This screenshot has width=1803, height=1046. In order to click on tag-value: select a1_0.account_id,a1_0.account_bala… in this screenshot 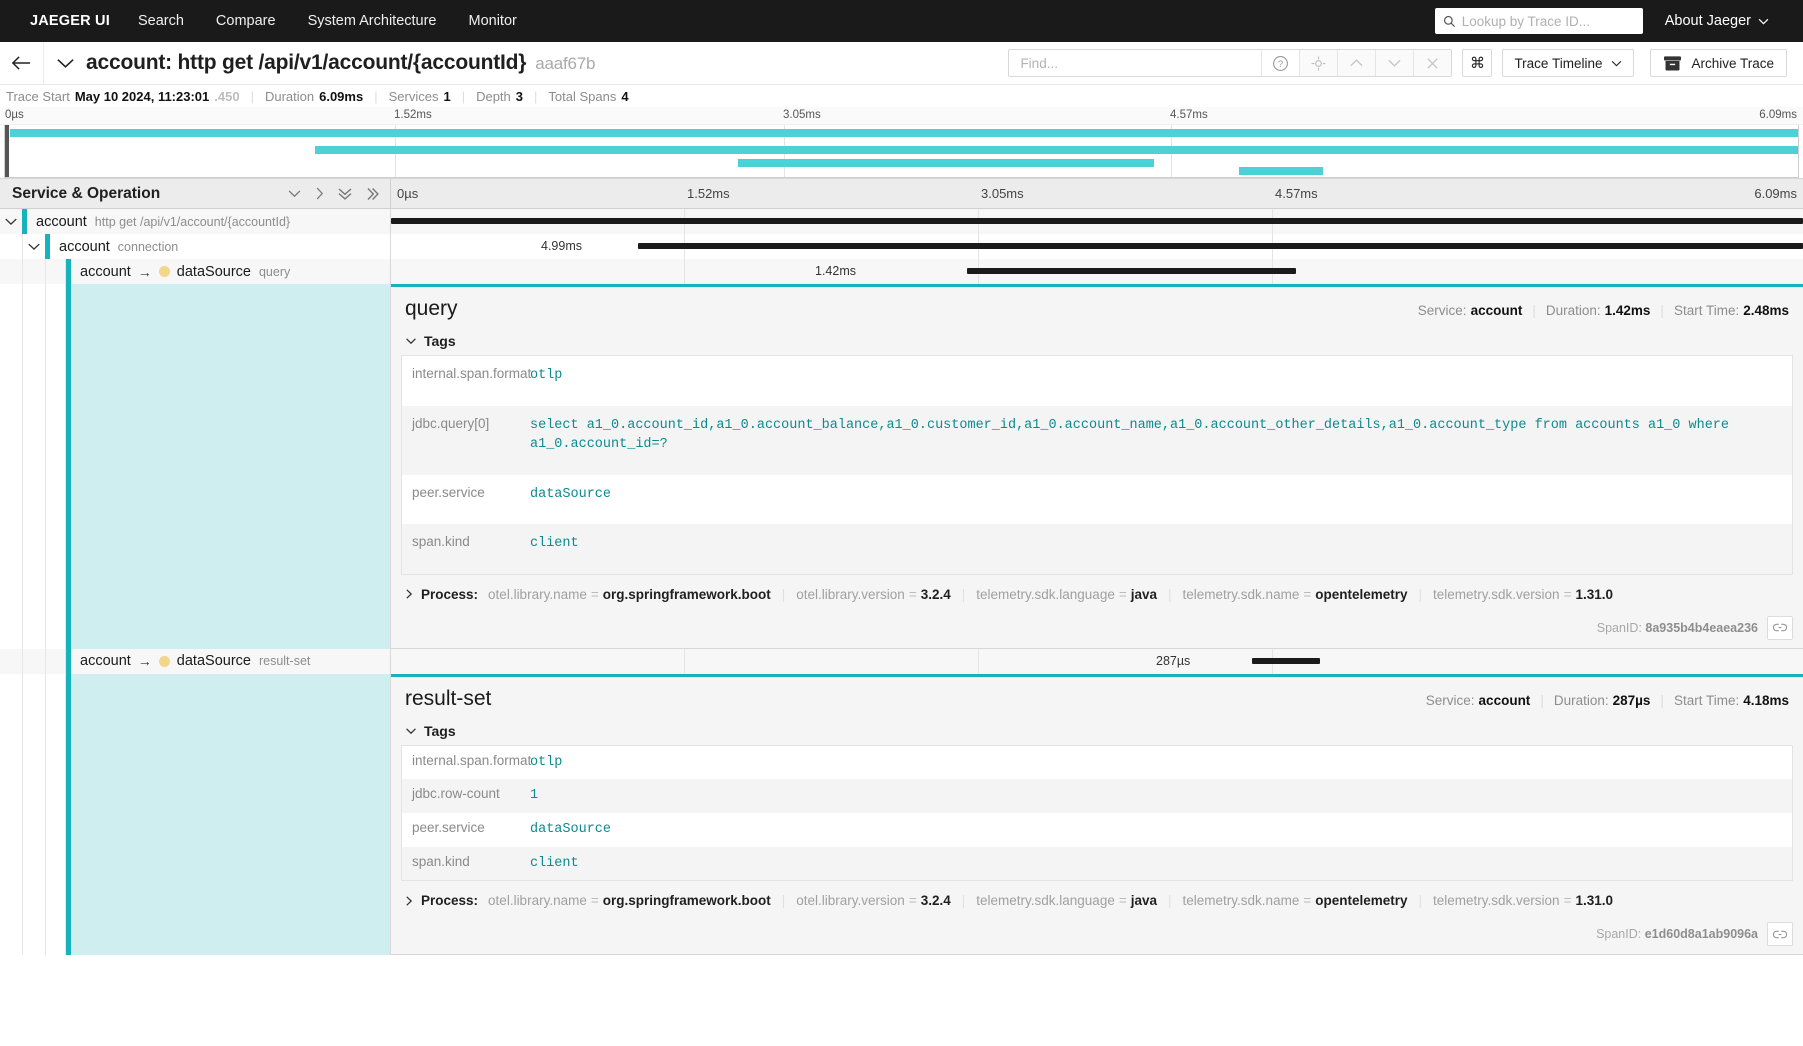, I will do `click(1129, 435)`.